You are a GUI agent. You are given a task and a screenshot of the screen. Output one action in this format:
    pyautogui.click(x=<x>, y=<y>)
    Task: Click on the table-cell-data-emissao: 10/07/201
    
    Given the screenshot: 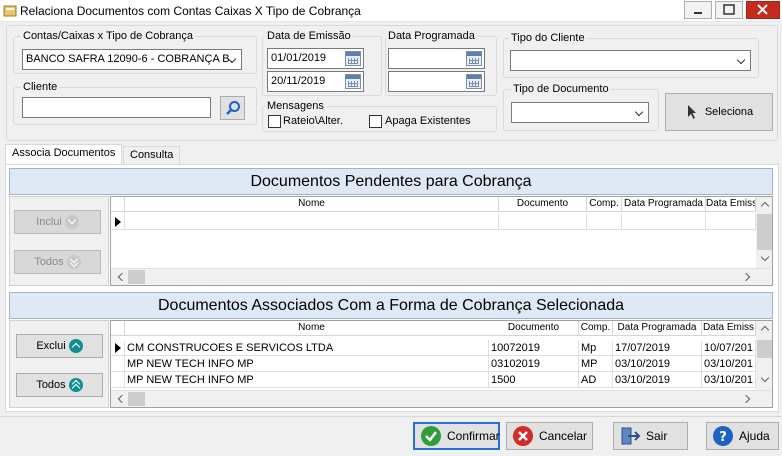 What is the action you would take?
    pyautogui.click(x=729, y=348)
    